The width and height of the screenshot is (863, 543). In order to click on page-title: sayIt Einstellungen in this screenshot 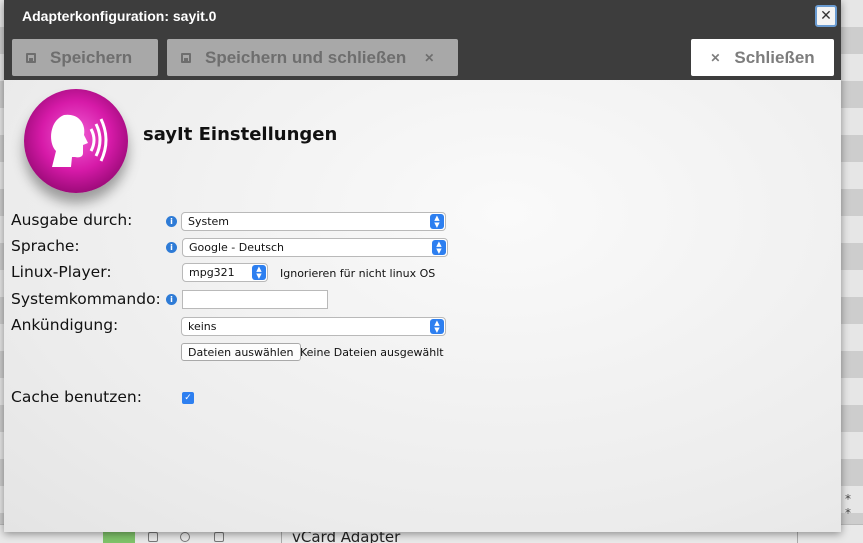, I will do `click(240, 134)`.